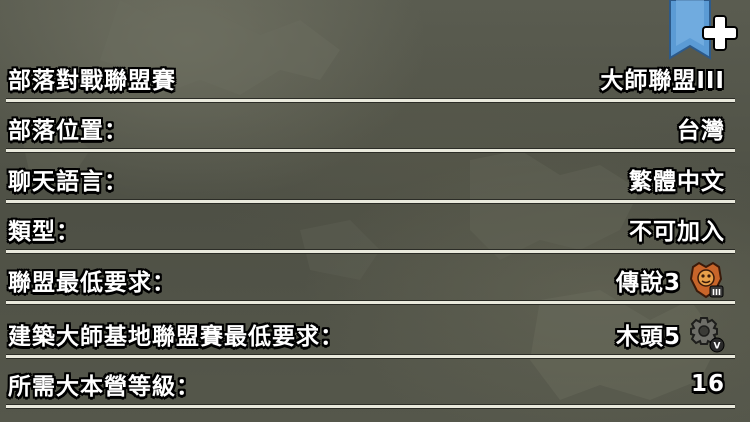 The image size is (750, 422). I want to click on clan-location-label: 部落位置：, so click(68, 131).